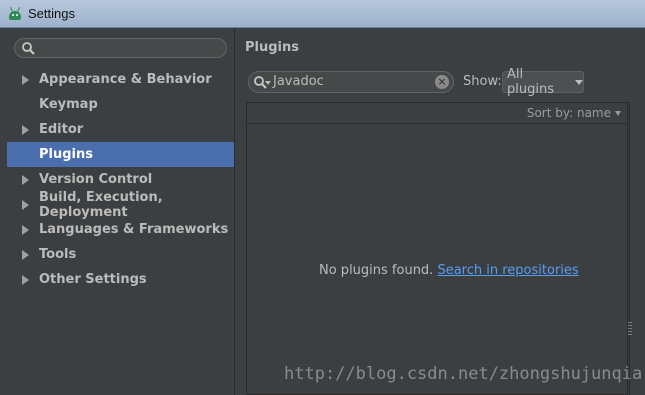 Image resolution: width=645 pixels, height=395 pixels. I want to click on sidebar-item-label: Keymap, so click(68, 104).